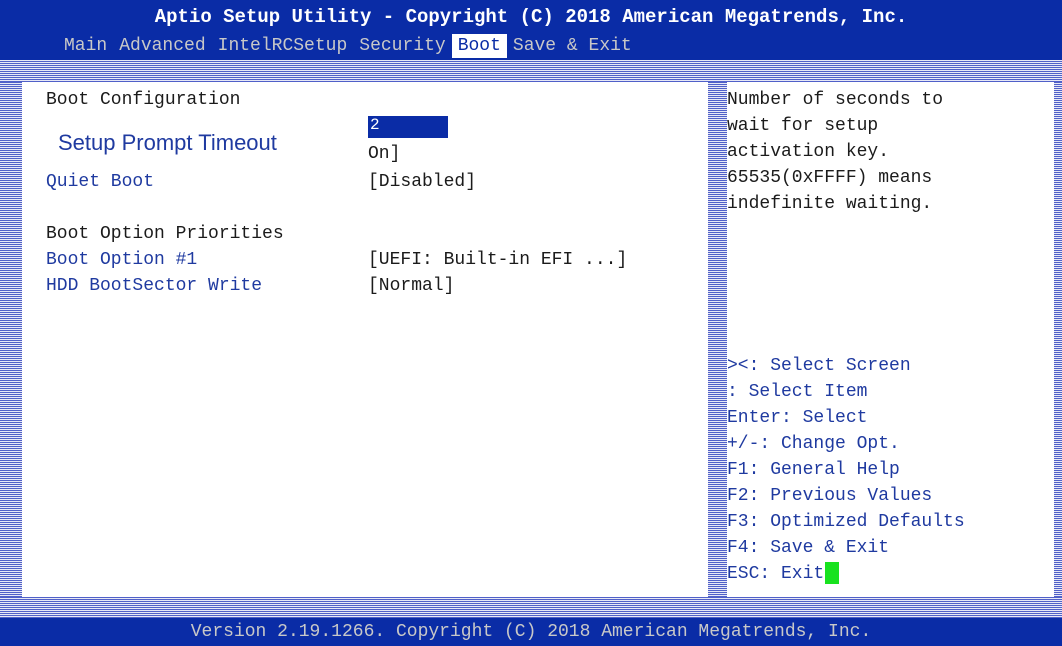 The width and height of the screenshot is (1062, 646). What do you see at coordinates (408, 127) in the screenshot?
I see `setup-prompt-timeout-input: 2` at bounding box center [408, 127].